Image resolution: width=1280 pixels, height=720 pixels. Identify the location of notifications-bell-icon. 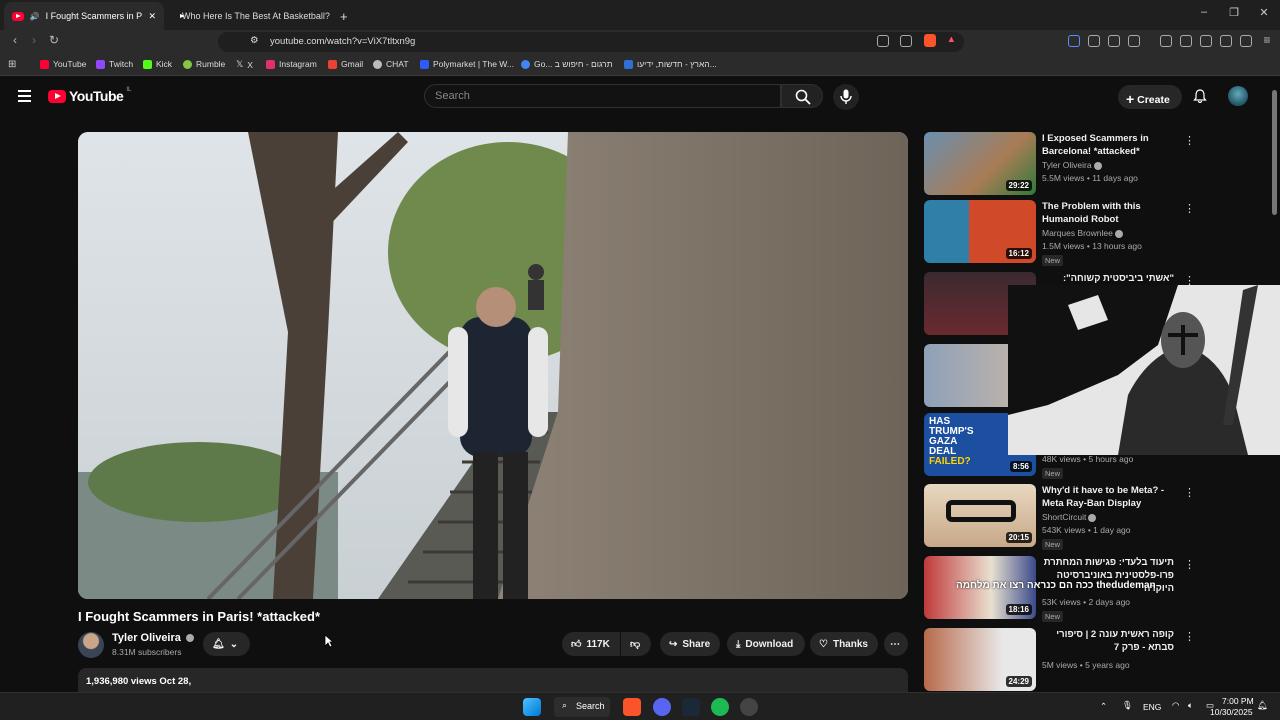
(1200, 96).